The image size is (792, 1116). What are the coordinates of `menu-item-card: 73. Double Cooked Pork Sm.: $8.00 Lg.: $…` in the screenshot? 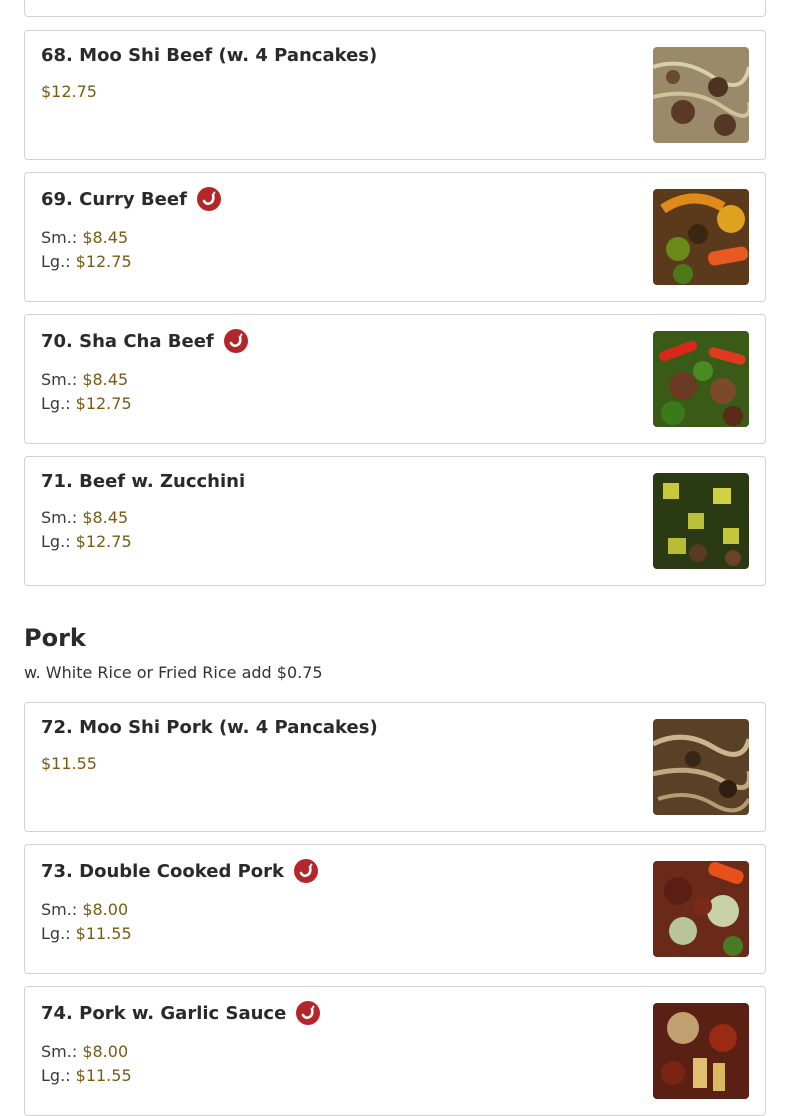 It's located at (395, 909).